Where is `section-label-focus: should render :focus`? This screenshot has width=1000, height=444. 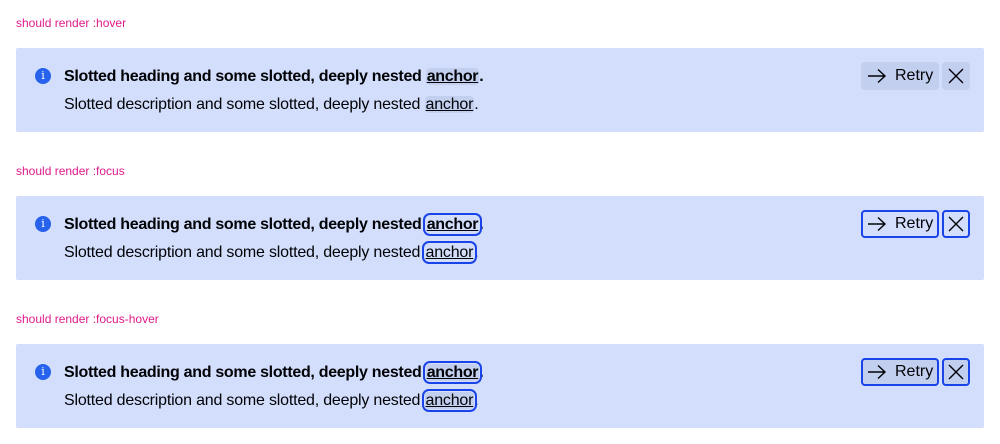
section-label-focus: should render :focus is located at coordinates (70, 171).